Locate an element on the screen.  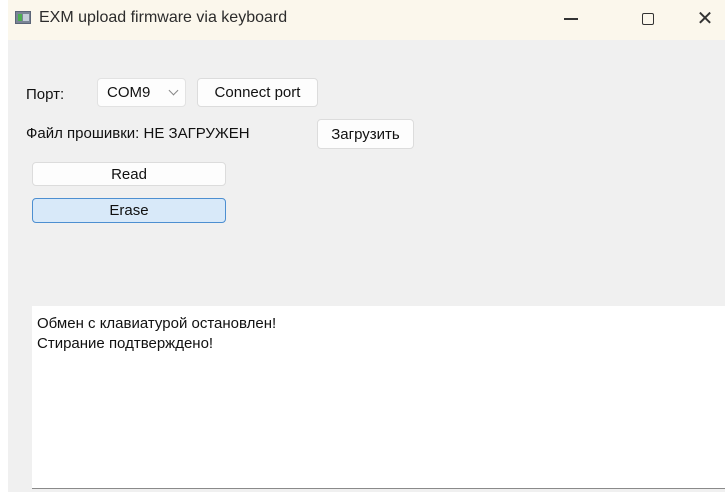
minimize-icon is located at coordinates (571, 19).